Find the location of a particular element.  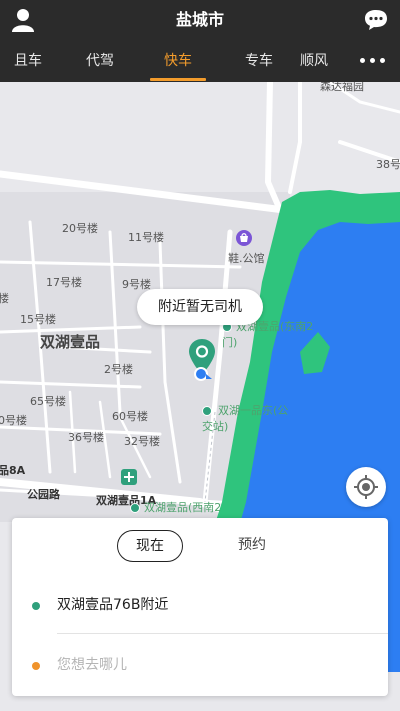

map-label-building-15: 15号楼 is located at coordinates (38, 319).